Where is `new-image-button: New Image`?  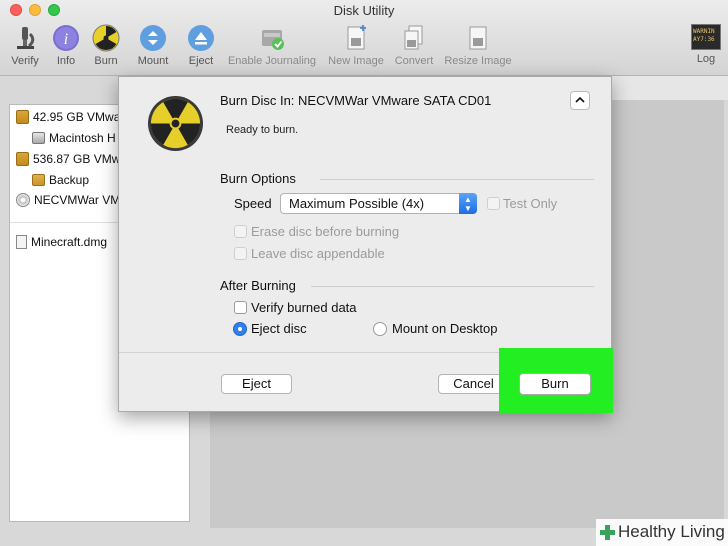 new-image-button: New Image is located at coordinates (356, 45).